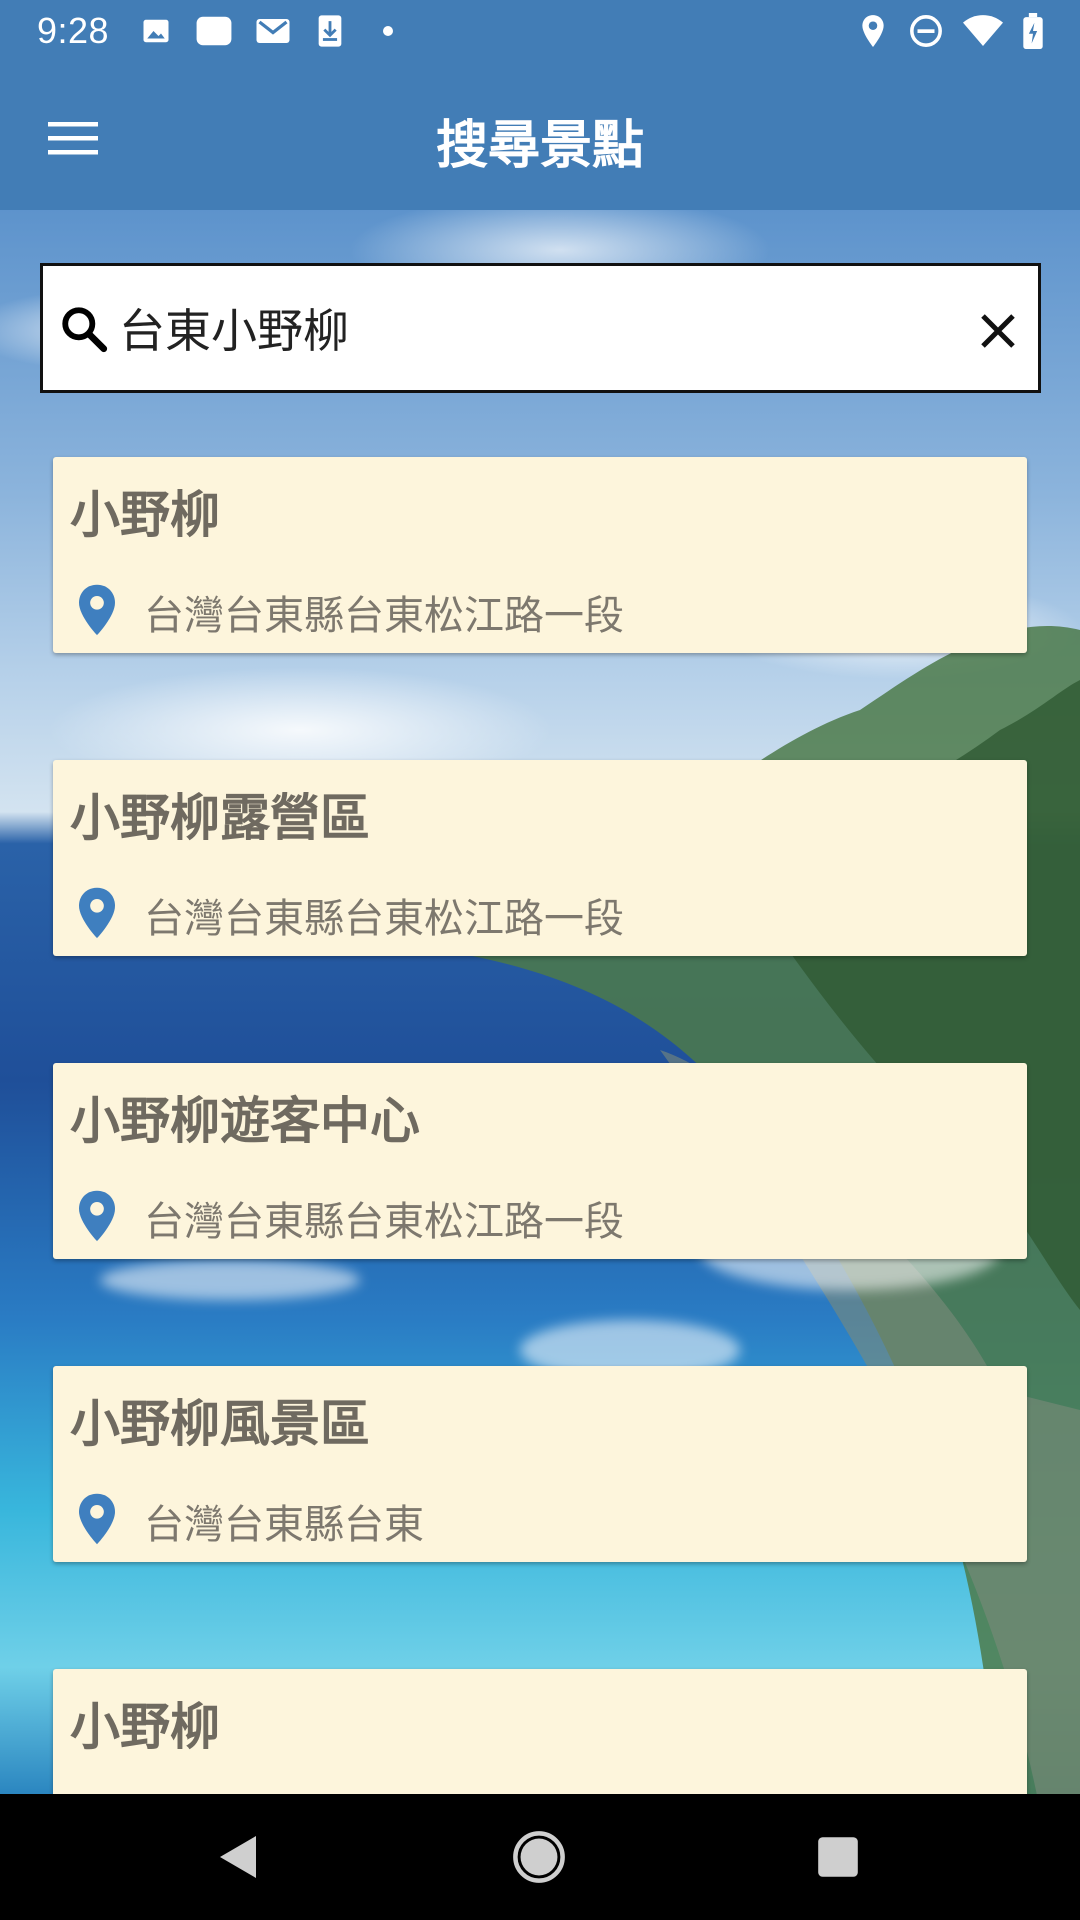 The width and height of the screenshot is (1080, 1920). I want to click on result-card: 小野柳 台灣台東縣台東松江路一段, so click(540, 555).